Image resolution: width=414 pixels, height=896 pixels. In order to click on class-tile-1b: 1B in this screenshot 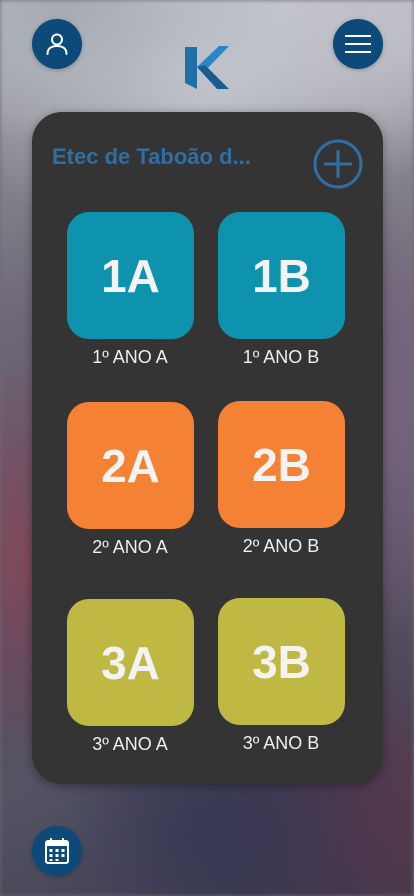, I will do `click(281, 275)`.